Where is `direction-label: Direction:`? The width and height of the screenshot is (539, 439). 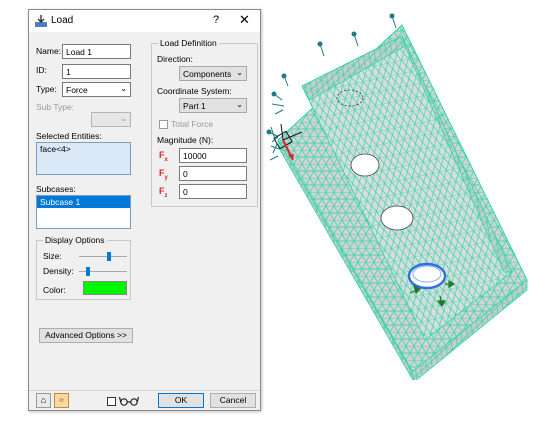
direction-label: Direction: is located at coordinates (175, 59).